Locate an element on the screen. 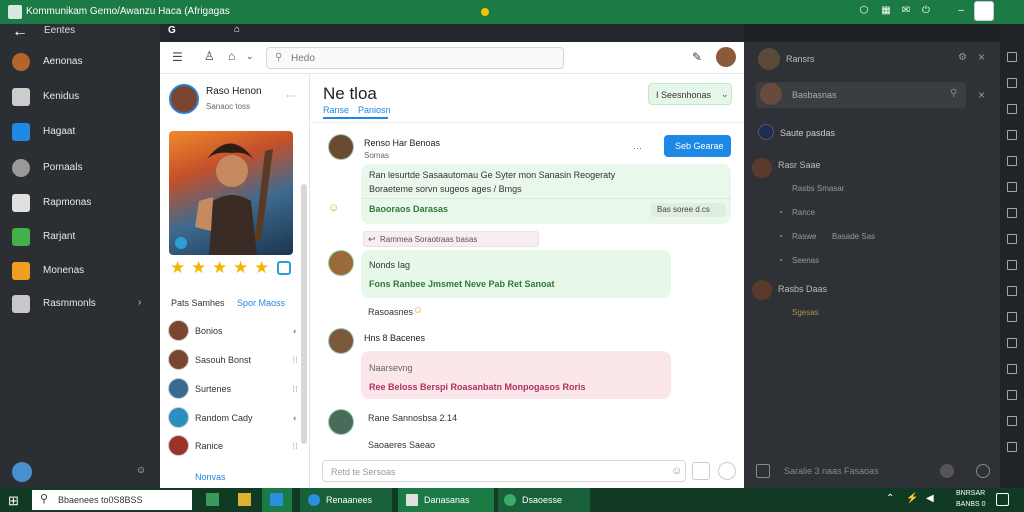  notification-icon is located at coordinates (1002, 499).